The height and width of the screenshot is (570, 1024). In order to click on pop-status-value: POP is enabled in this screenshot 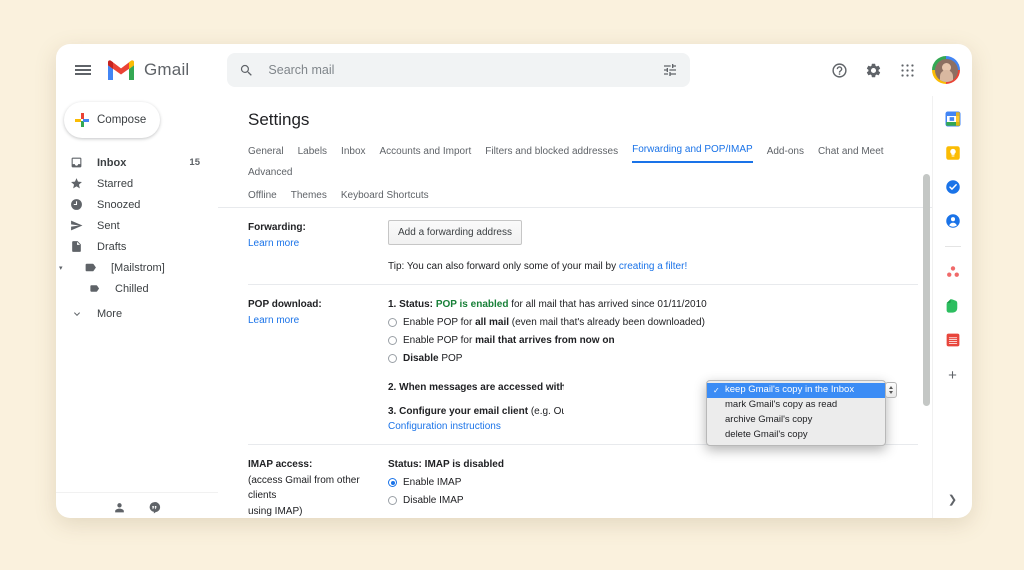, I will do `click(472, 304)`.